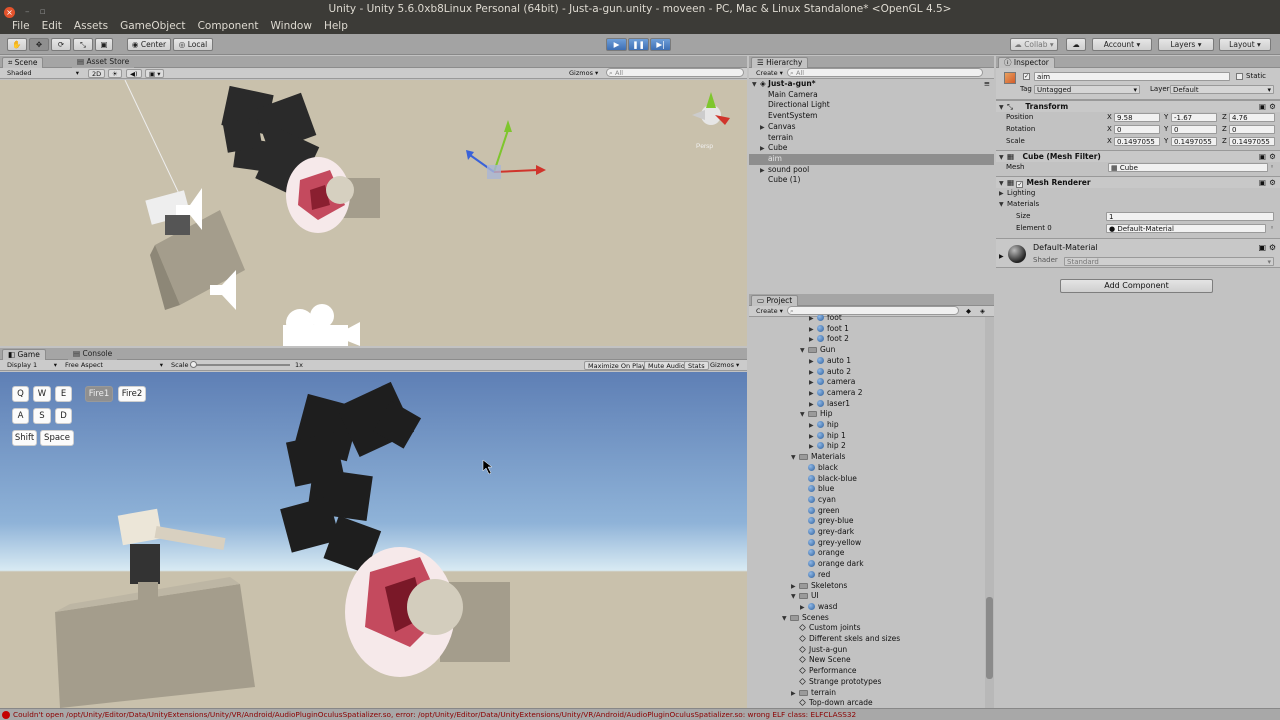 The height and width of the screenshot is (720, 1280). I want to click on project-item: ▼ Materials, so click(867, 457).